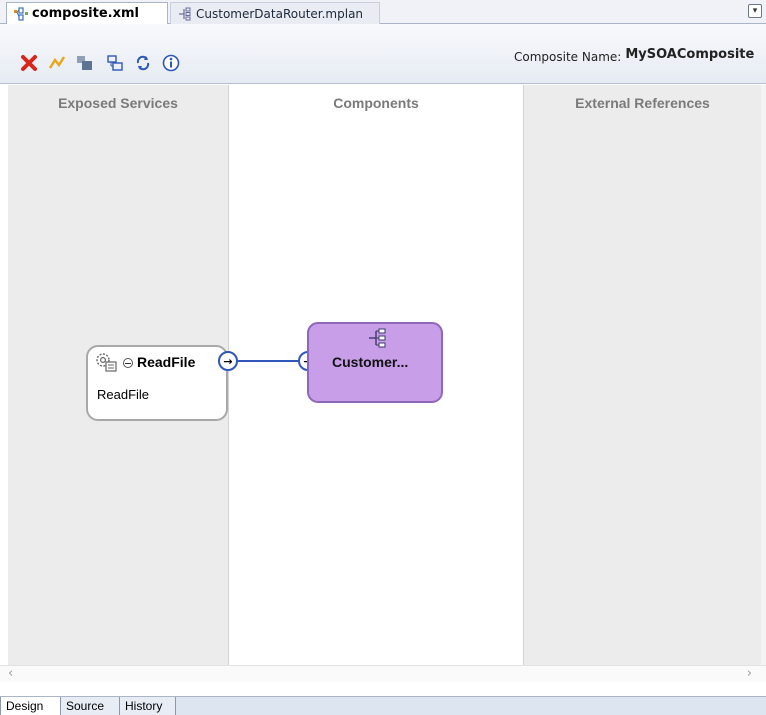  I want to click on arrow-right-icon: →, so click(228, 361).